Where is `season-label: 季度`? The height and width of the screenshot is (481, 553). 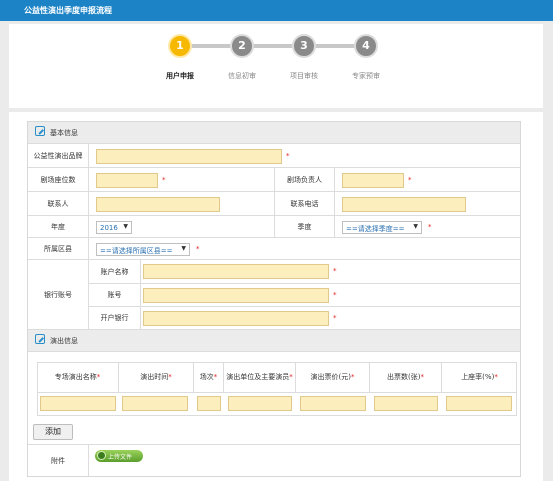
season-label: 季度 is located at coordinates (304, 226).